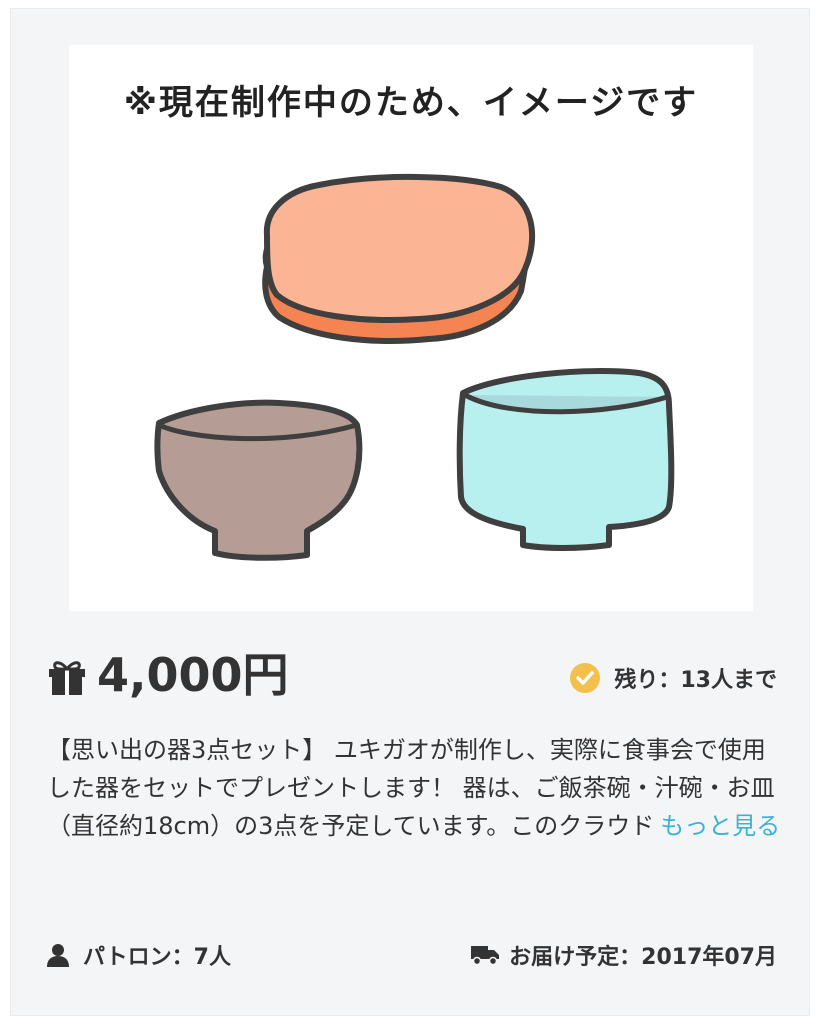 Image resolution: width=822 pixels, height=1024 pixels. Describe the element at coordinates (643, 957) in the screenshot. I see `delivery-text: お届け予定：2017年07月` at that location.